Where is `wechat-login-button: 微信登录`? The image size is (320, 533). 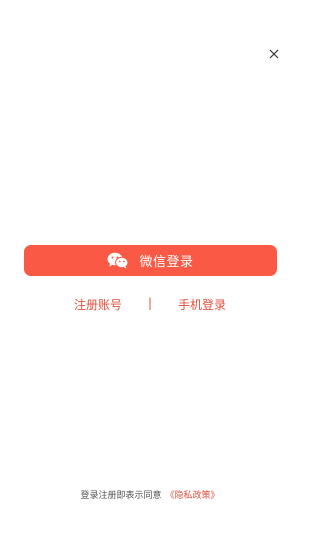
wechat-login-button: 微信登录 is located at coordinates (150, 260).